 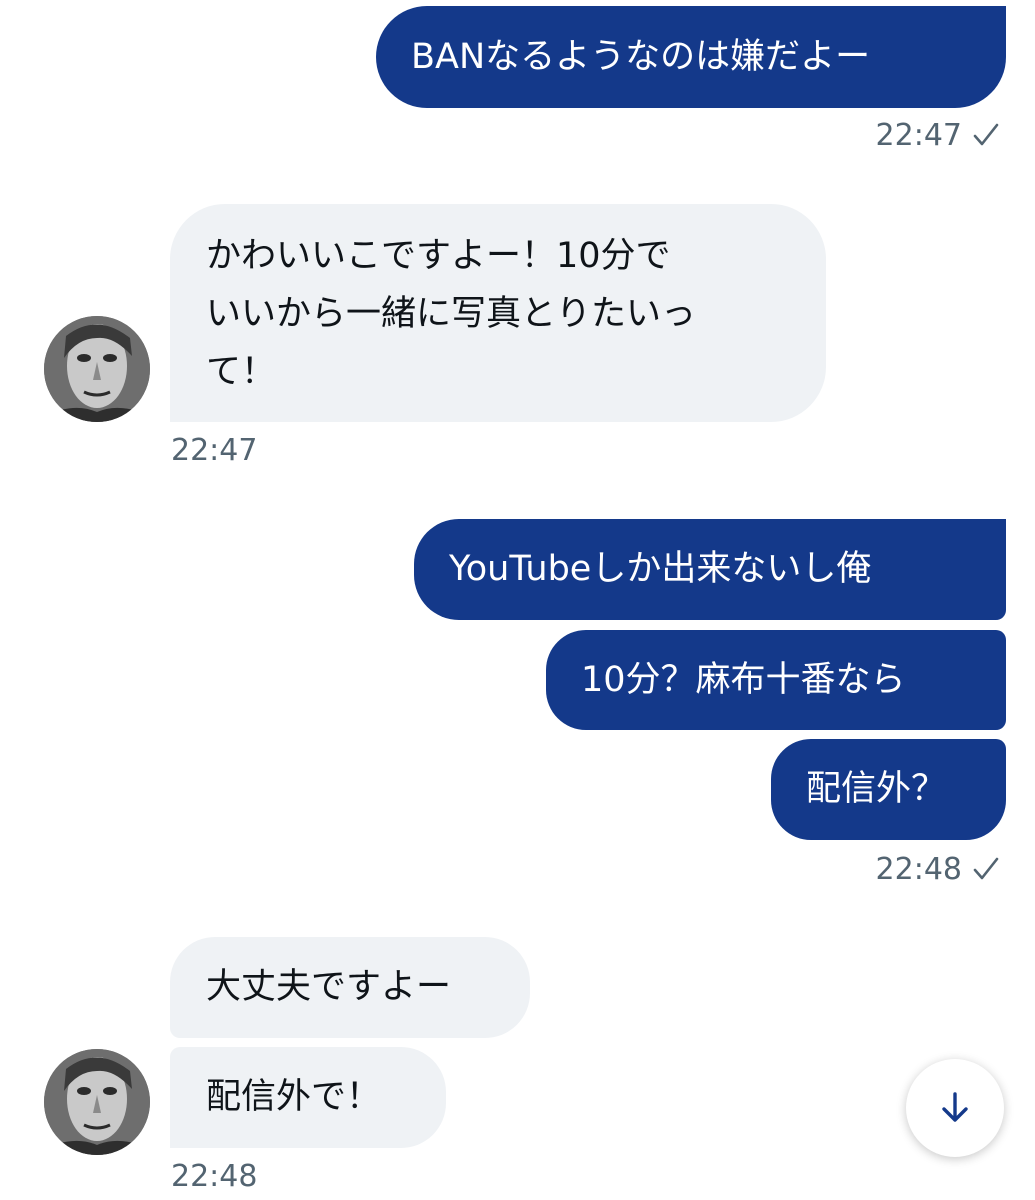 What do you see at coordinates (660, 569) in the screenshot?
I see `message-text: YouTubeしか出来ないし俺` at bounding box center [660, 569].